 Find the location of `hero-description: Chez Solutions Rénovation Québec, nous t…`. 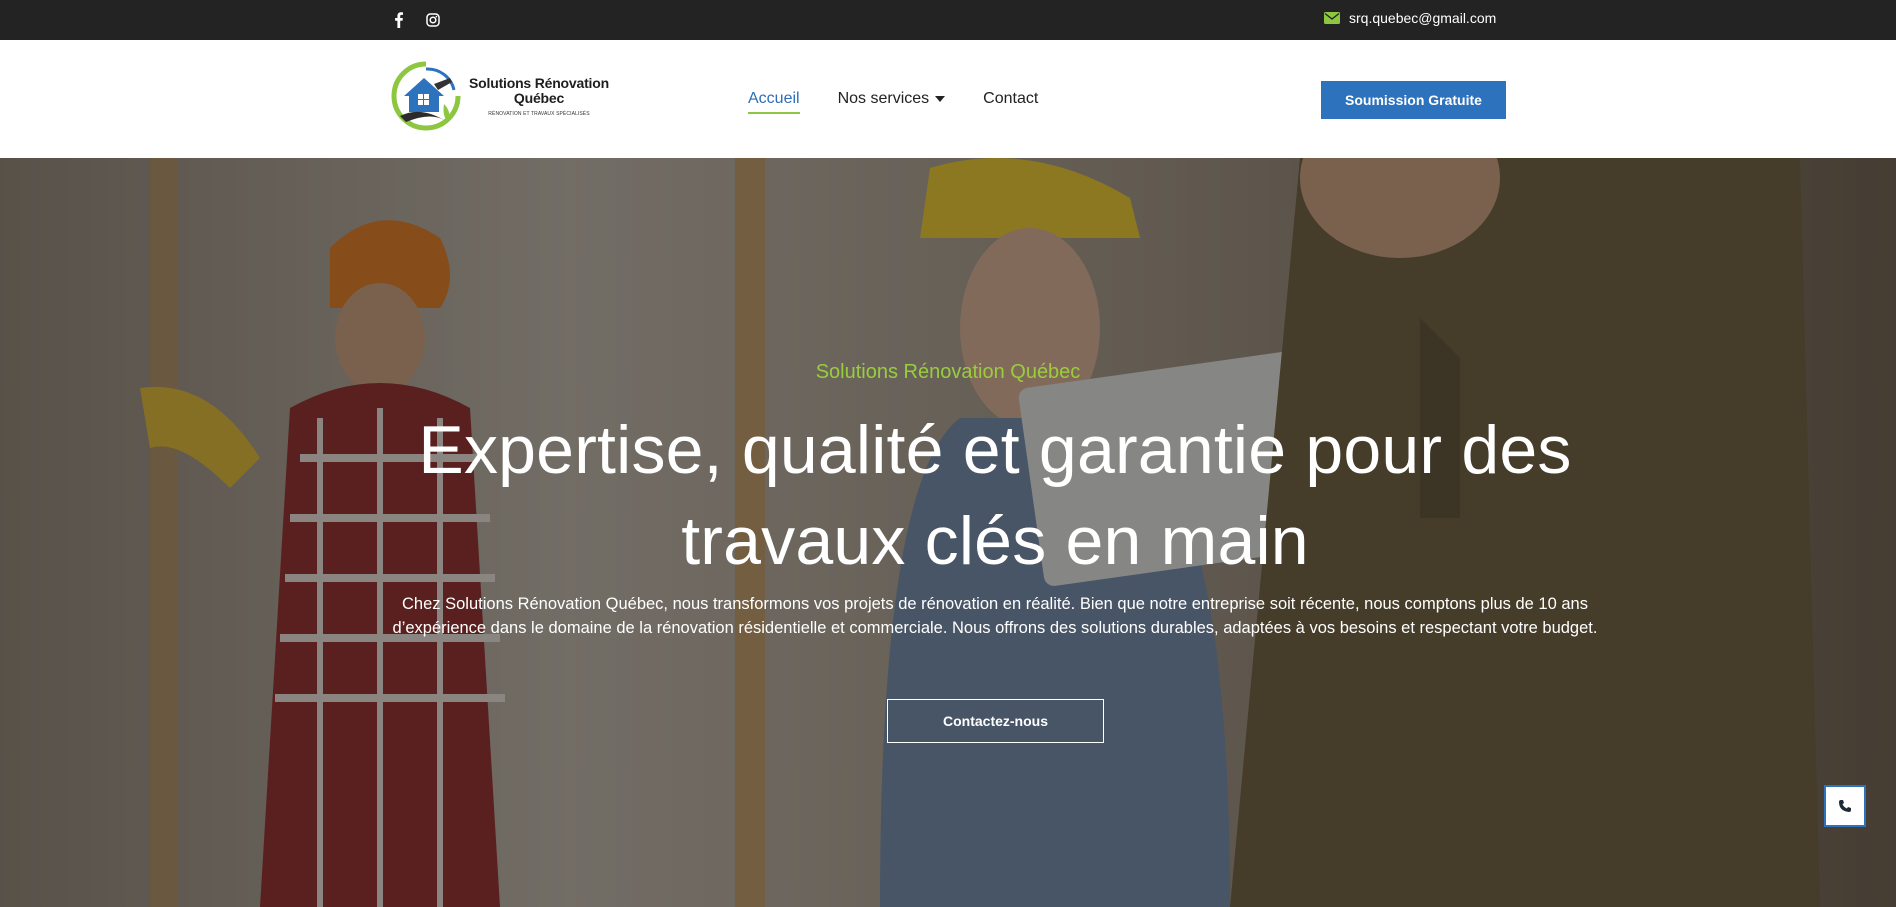

hero-description: Chez Solutions Rénovation Québec, nous t… is located at coordinates (995, 616).